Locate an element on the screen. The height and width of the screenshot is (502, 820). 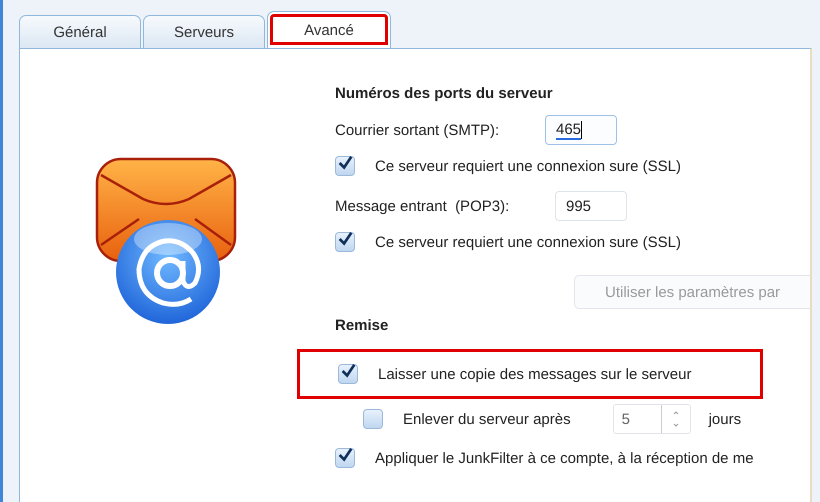
unit-label: jours is located at coordinates (725, 419).